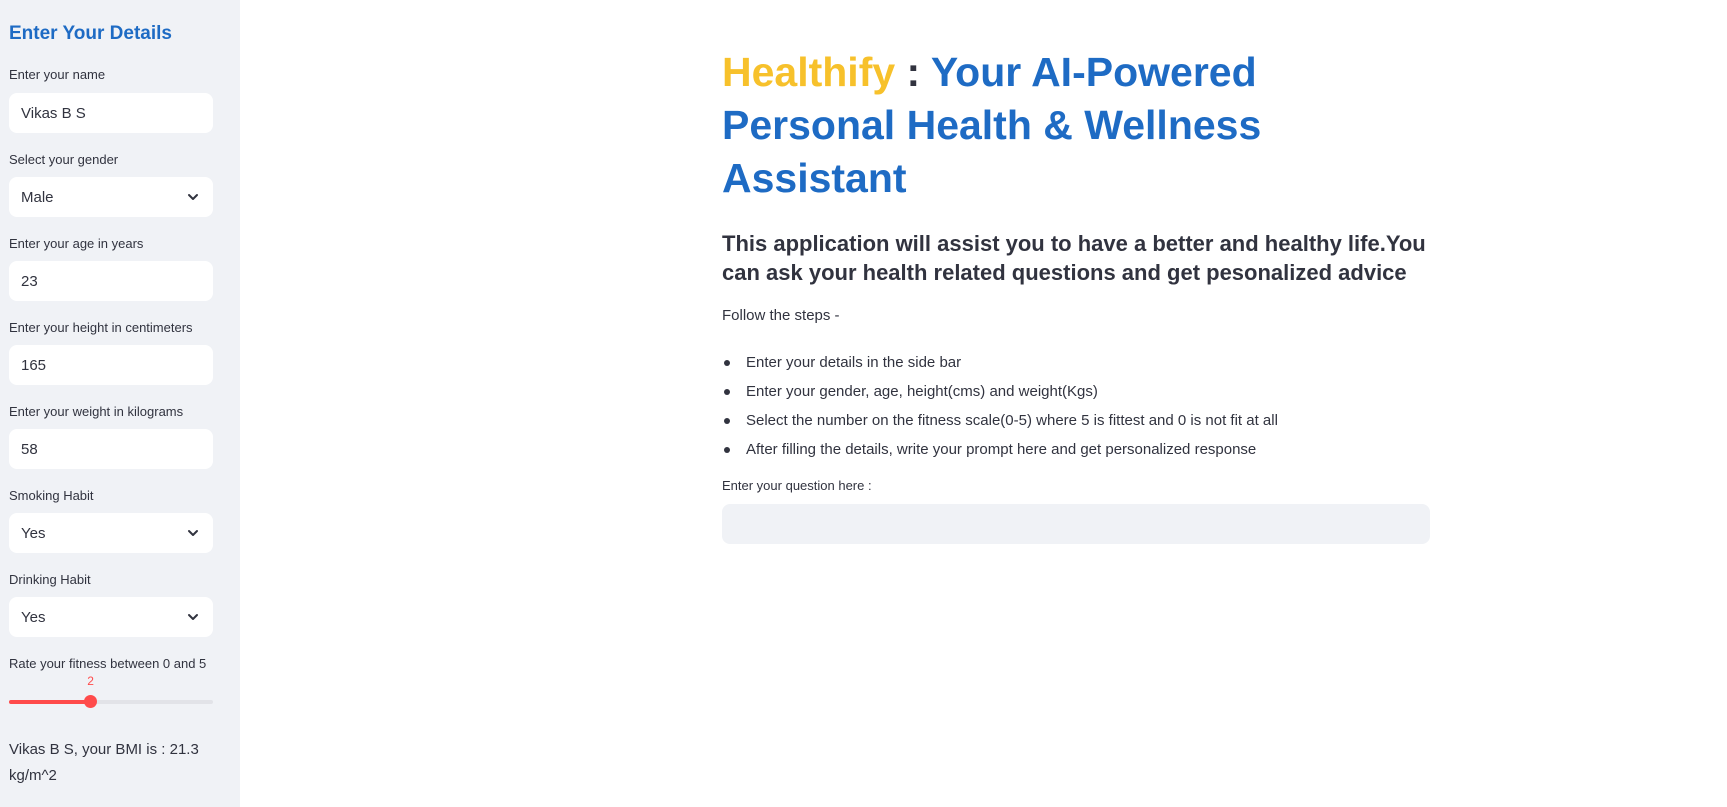 This screenshot has height=807, width=1727. What do you see at coordinates (809, 72) in the screenshot?
I see `brand-name: Healthify` at bounding box center [809, 72].